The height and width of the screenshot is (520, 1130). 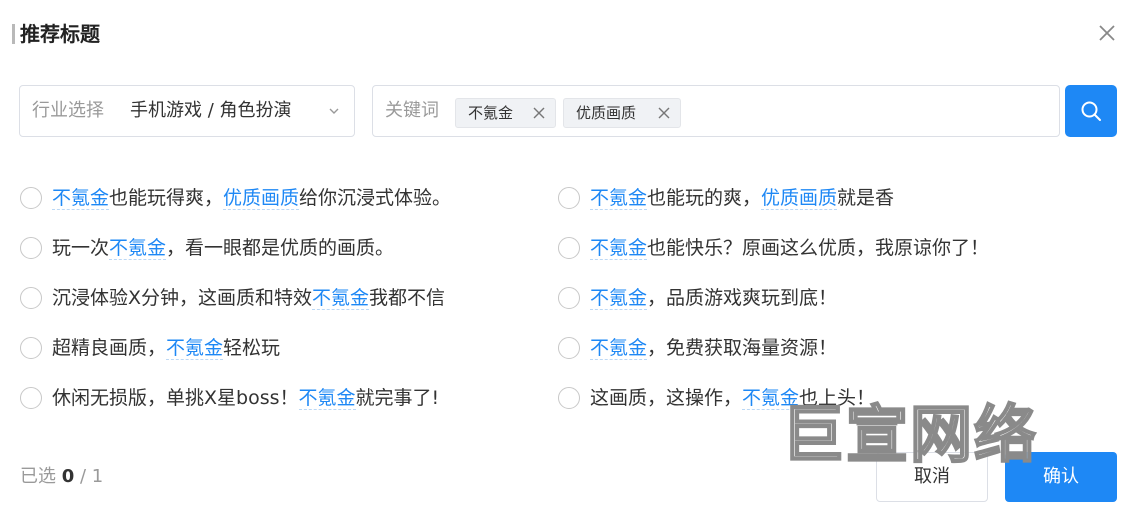 I want to click on option-text-segment: 轻松玩, so click(x=252, y=348).